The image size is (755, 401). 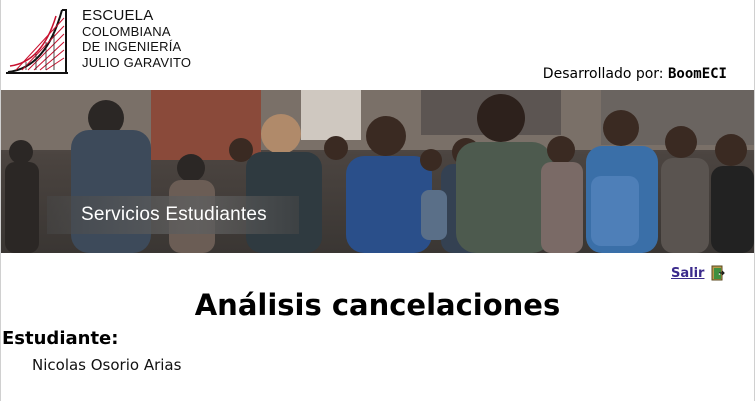 I want to click on logo-line-2: Colombiana, so click(x=126, y=31).